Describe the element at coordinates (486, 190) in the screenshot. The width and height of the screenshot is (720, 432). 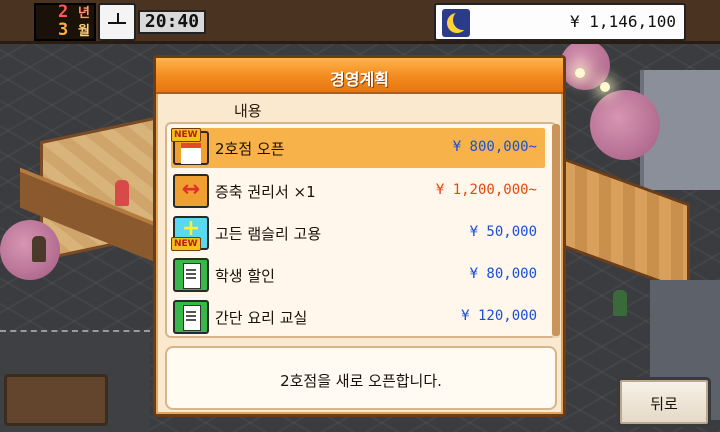
I see `item-price: ¥ 1,200,000~` at that location.